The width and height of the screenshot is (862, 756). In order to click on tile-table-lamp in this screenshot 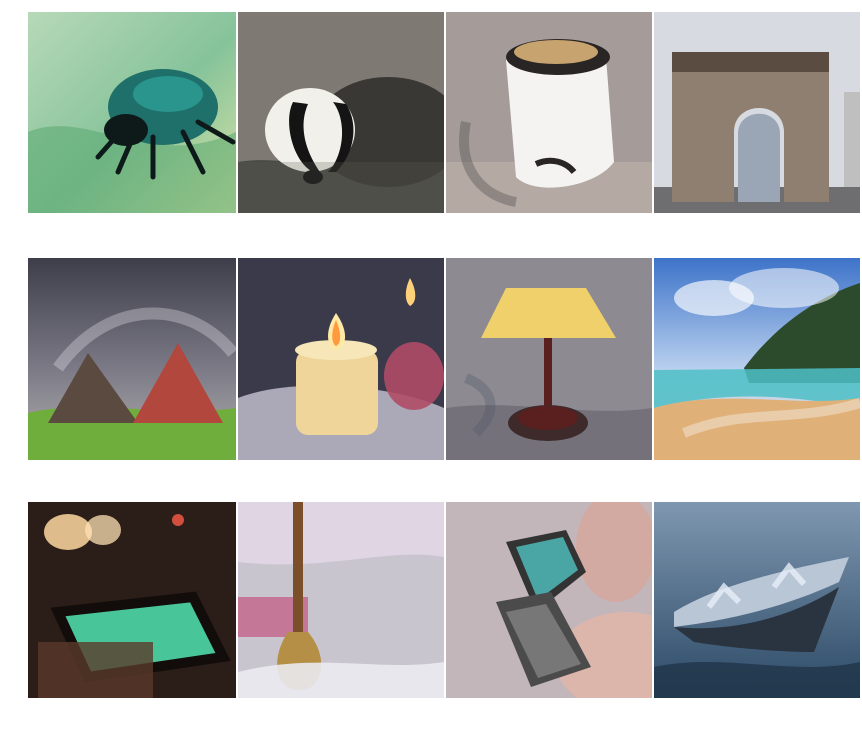, I will do `click(549, 359)`.